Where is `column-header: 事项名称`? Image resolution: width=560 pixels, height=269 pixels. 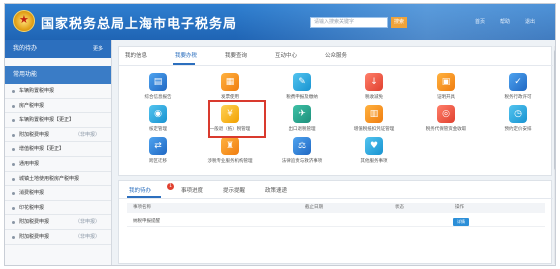
column-header: 事项名称 is located at coordinates (142, 207).